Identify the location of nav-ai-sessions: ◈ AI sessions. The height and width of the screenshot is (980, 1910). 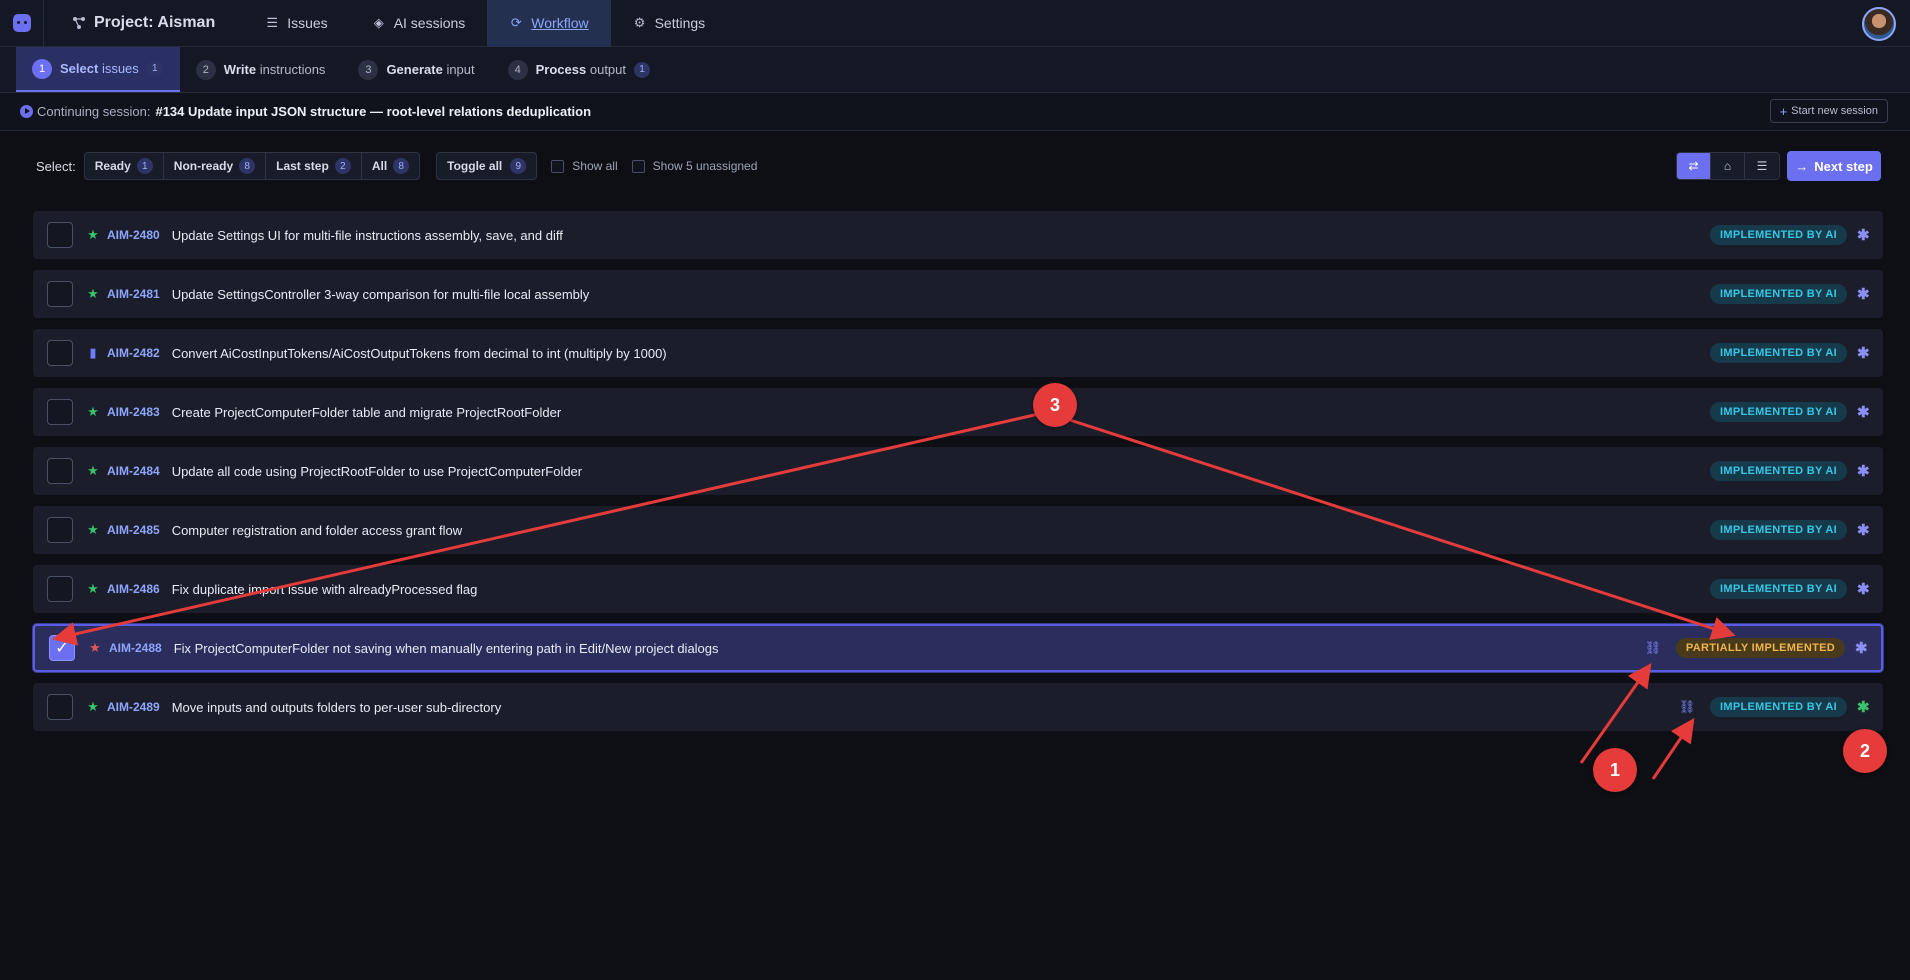
(419, 23).